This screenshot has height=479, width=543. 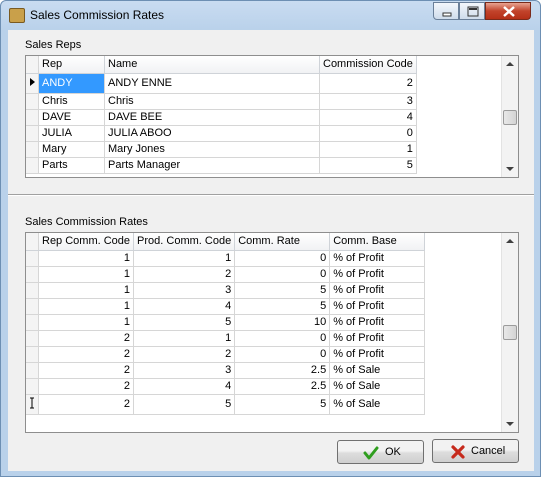 What do you see at coordinates (282, 242) in the screenshot?
I see `column-header-comm-rate: Comm. Rate` at bounding box center [282, 242].